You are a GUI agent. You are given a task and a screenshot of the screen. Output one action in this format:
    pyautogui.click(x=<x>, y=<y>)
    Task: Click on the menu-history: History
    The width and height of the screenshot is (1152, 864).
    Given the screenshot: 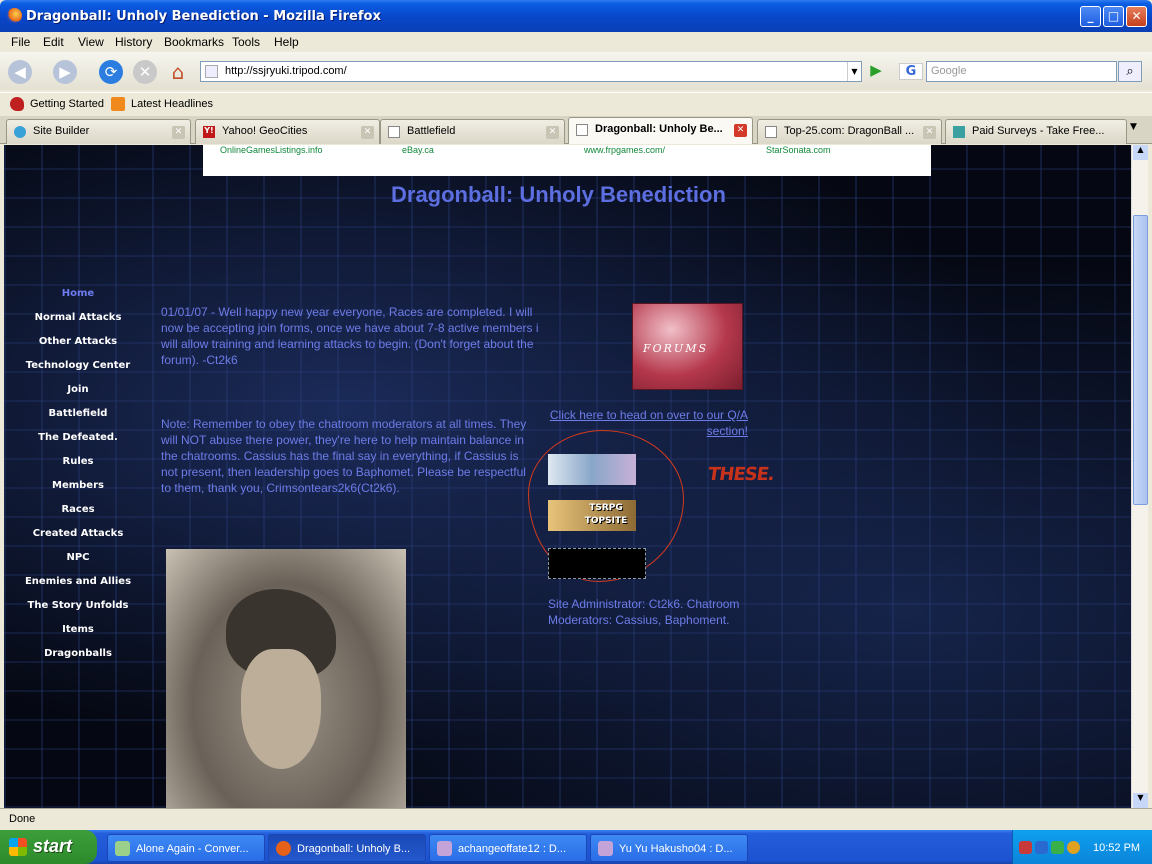 What is the action you would take?
    pyautogui.click(x=133, y=42)
    